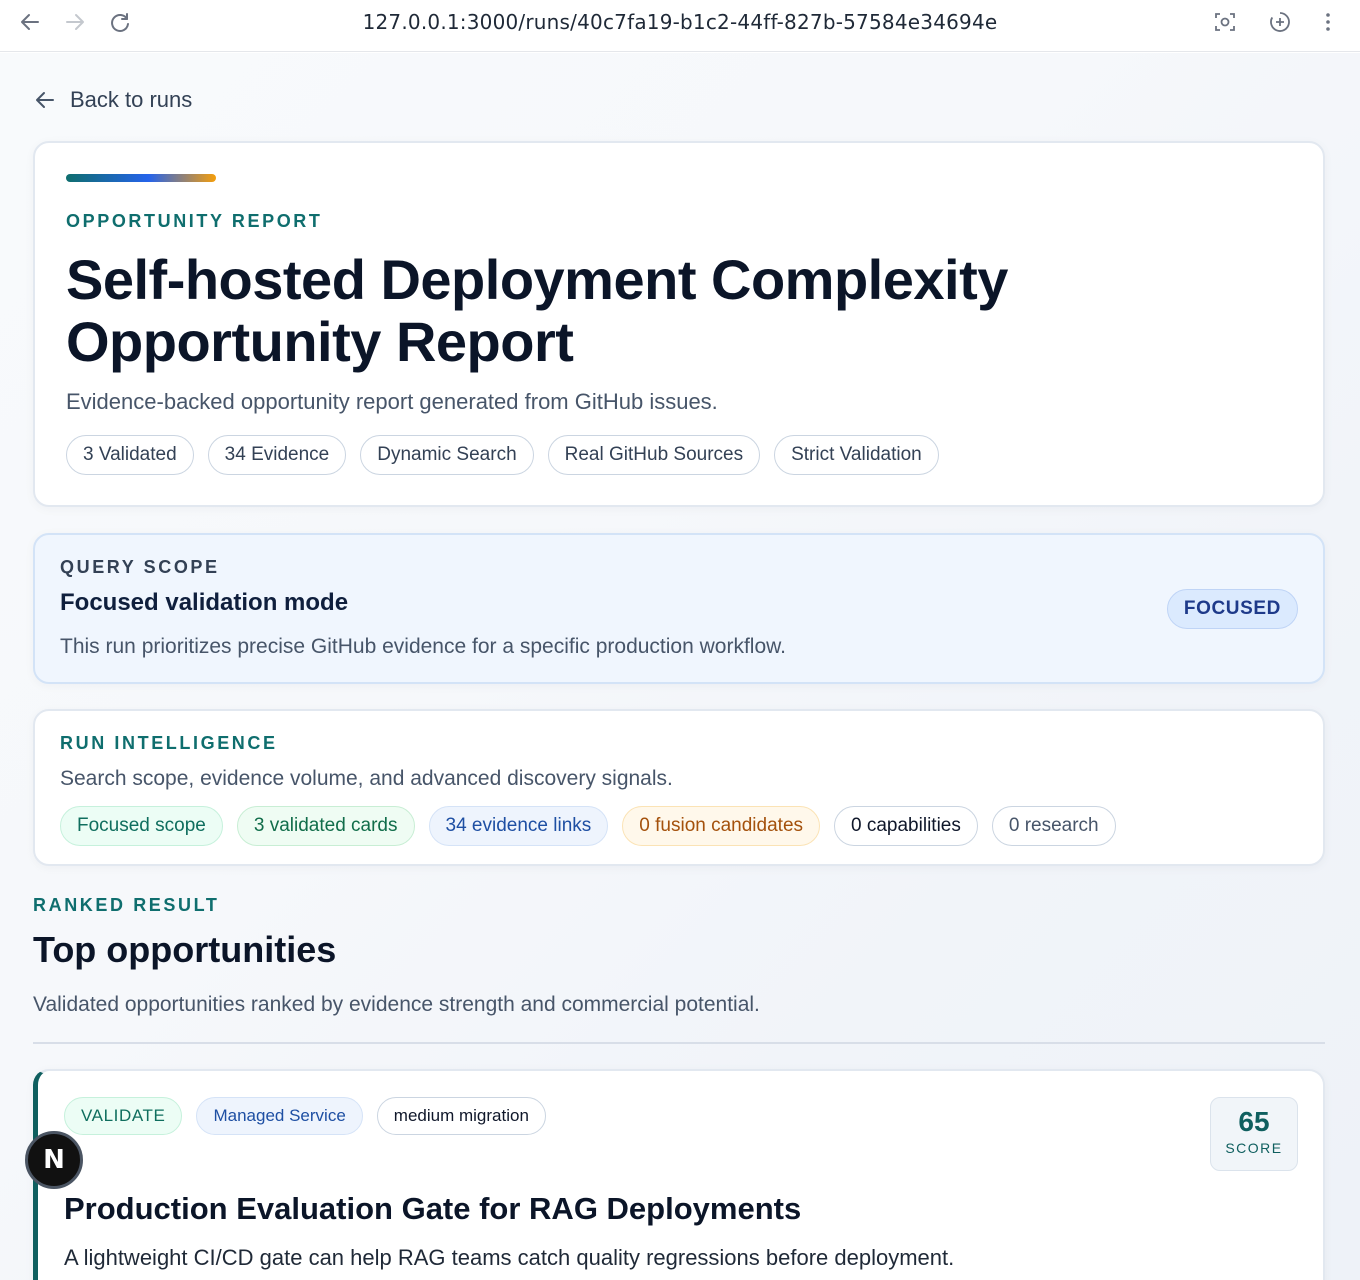 This screenshot has height=1280, width=1360. I want to click on nextjs-devtools-button: N, so click(54, 1160).